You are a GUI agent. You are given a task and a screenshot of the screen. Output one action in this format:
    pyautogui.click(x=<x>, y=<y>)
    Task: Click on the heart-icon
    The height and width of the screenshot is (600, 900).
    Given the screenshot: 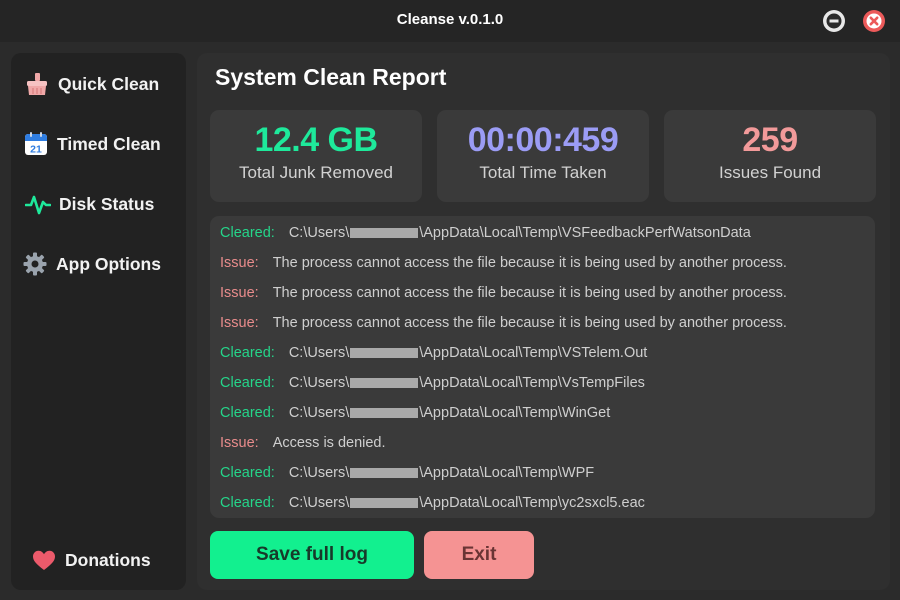 What is the action you would take?
    pyautogui.click(x=44, y=560)
    